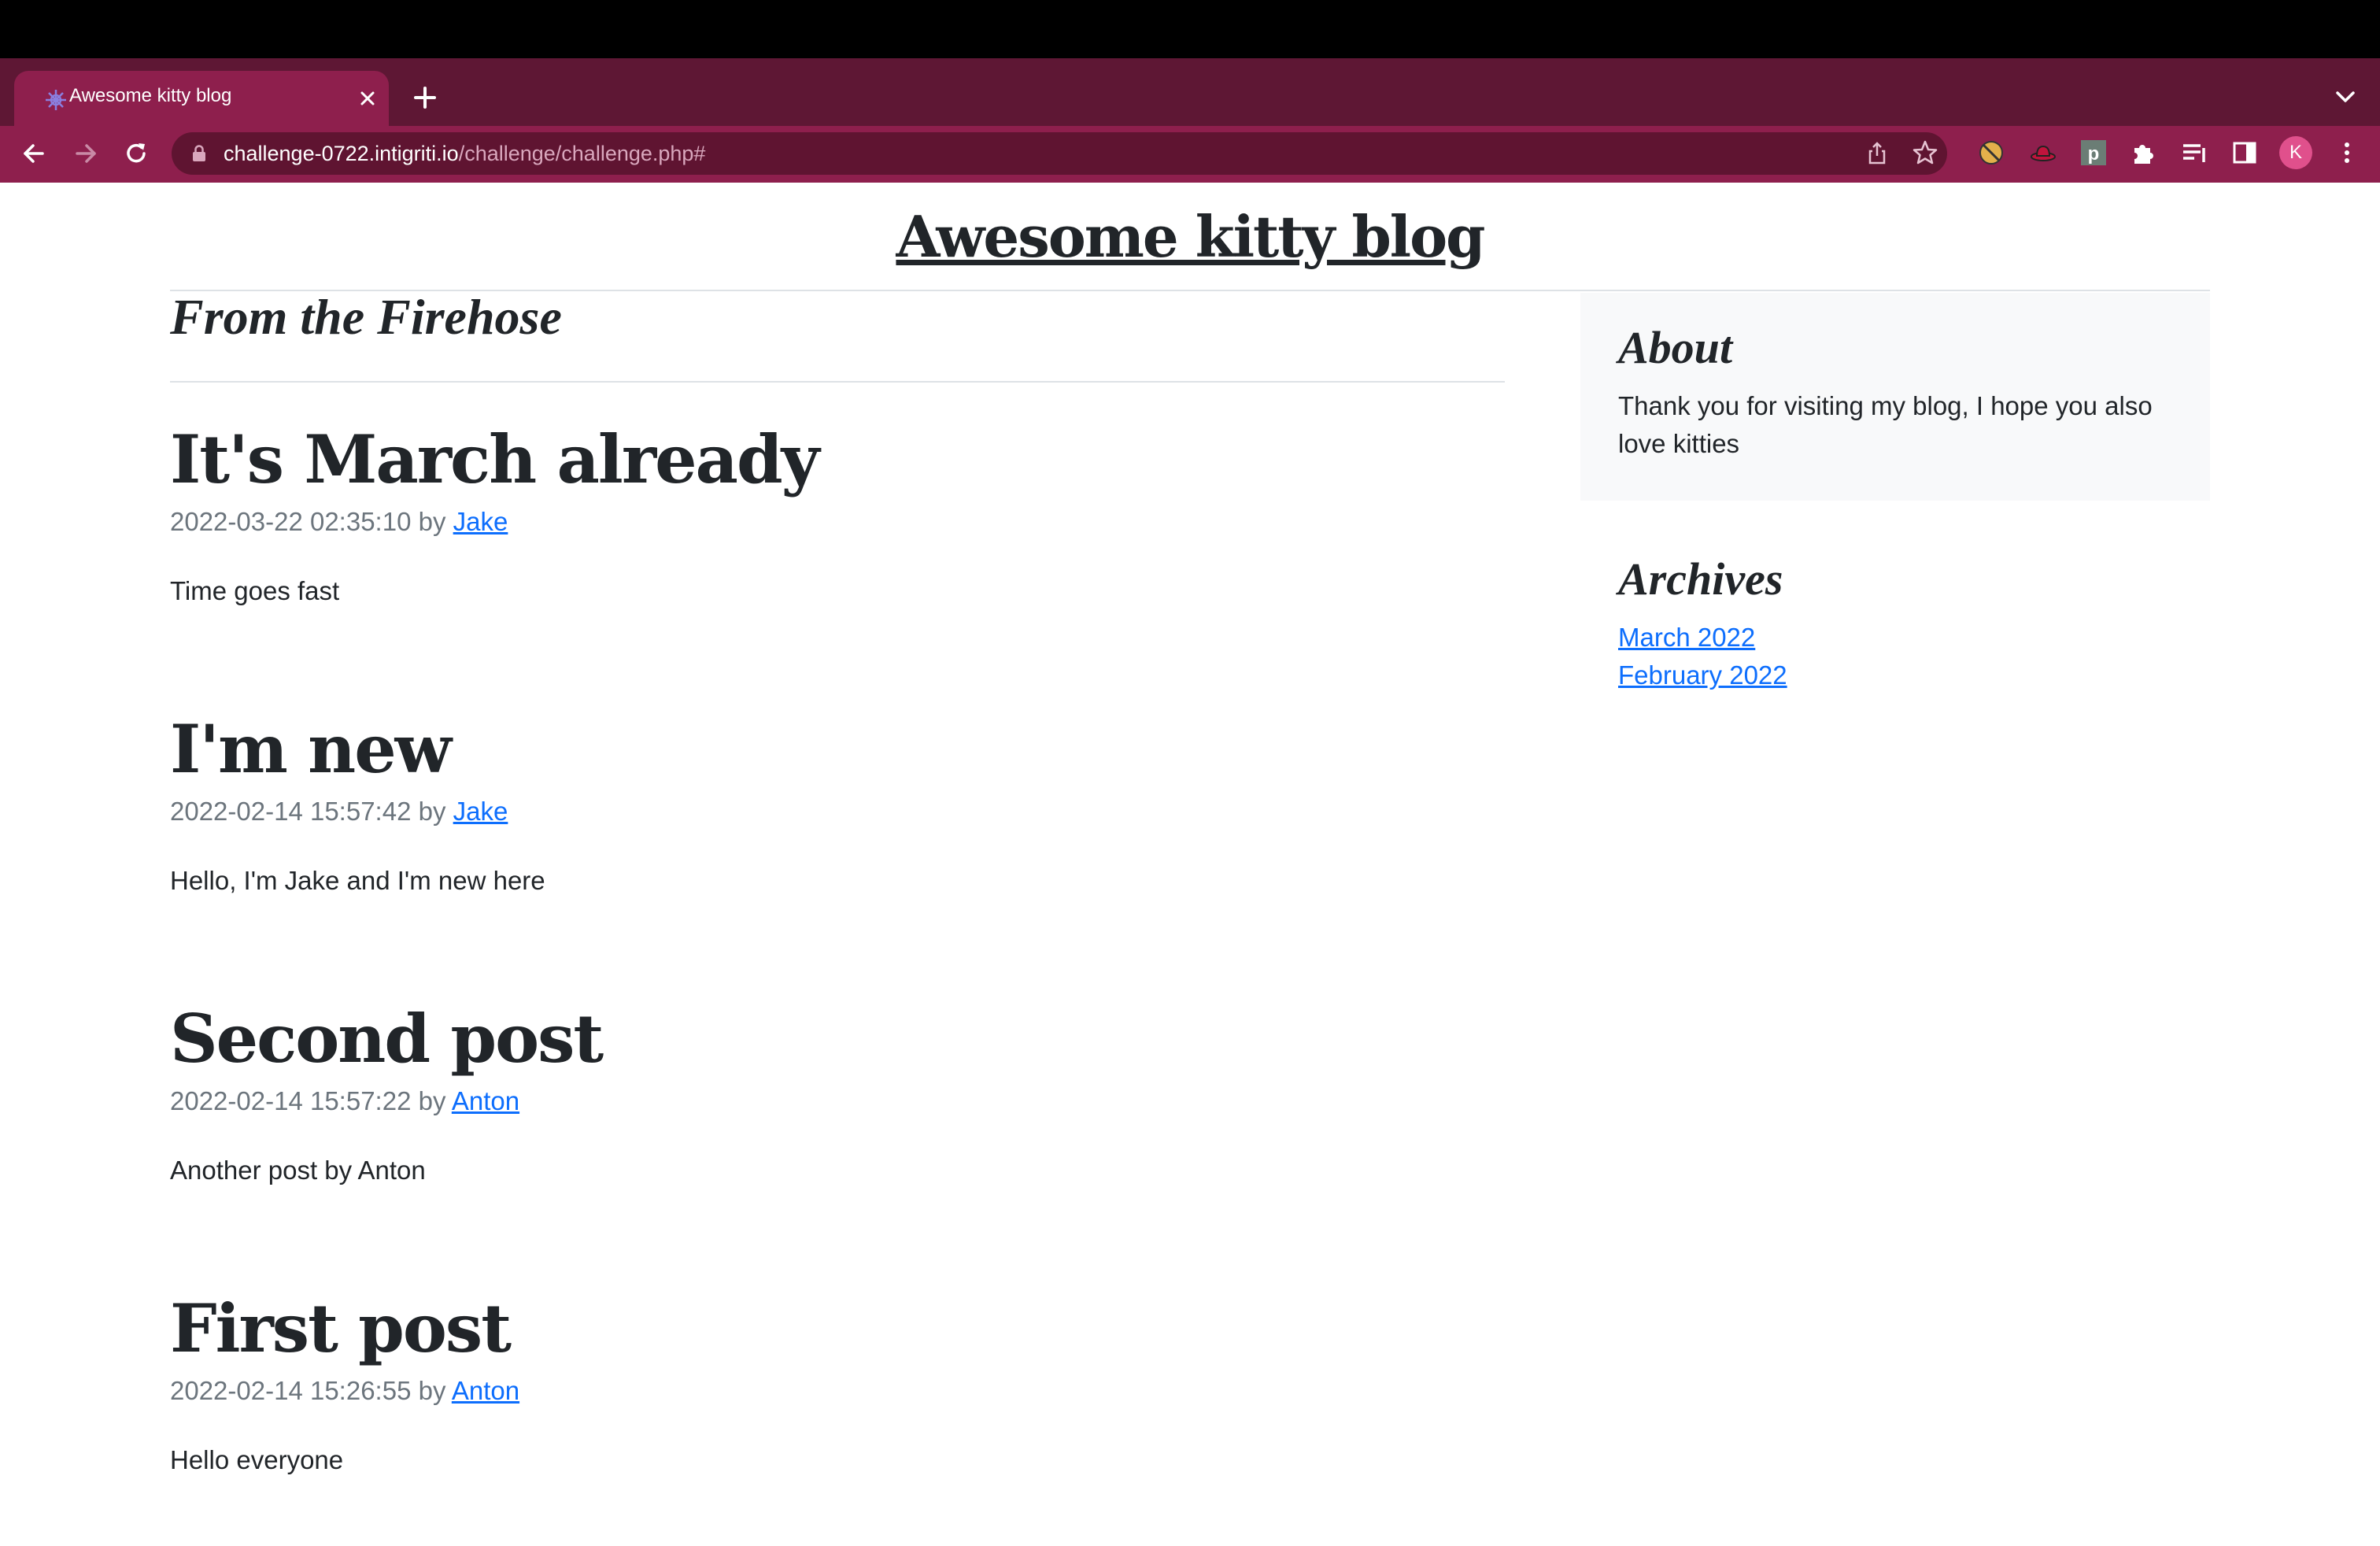  Describe the element at coordinates (2043, 152) in the screenshot. I see `hat-extension-icon` at that location.